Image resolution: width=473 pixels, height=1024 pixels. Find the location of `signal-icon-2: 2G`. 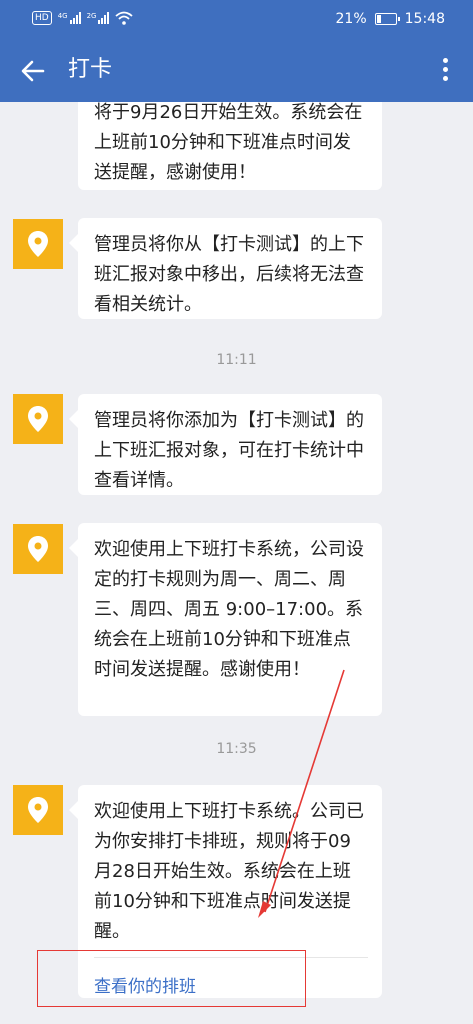

signal-icon-2: 2G is located at coordinates (98, 18).